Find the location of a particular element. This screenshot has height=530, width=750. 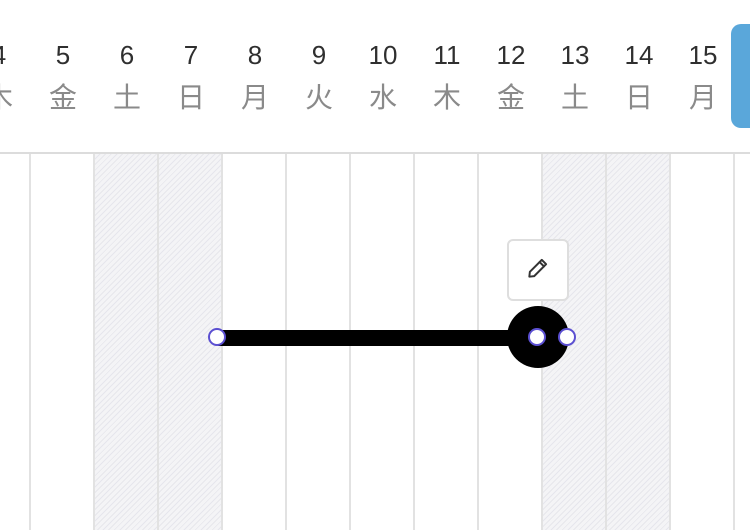

today-header: 16 火 is located at coordinates (742, 76).